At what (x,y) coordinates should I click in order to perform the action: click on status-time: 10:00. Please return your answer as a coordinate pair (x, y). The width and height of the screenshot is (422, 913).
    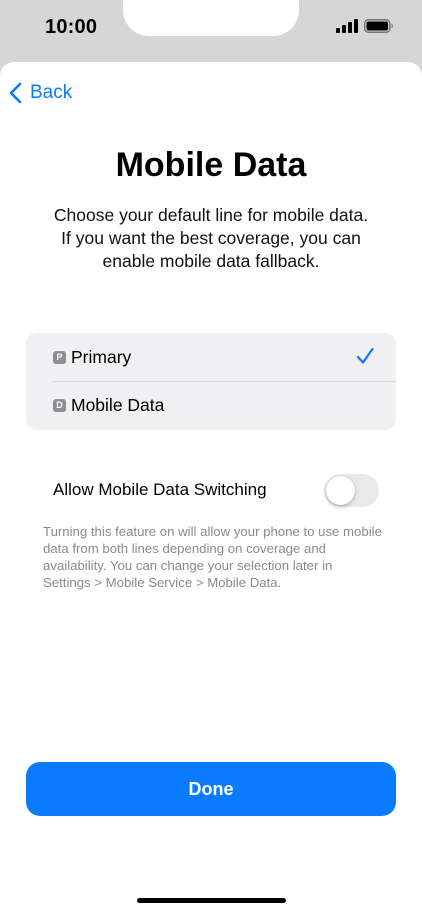
    Looking at the image, I should click on (71, 27).